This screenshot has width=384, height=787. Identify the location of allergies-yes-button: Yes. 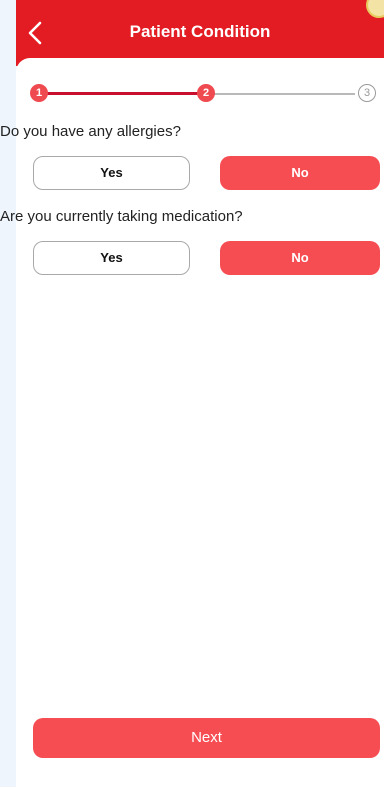
(111, 173).